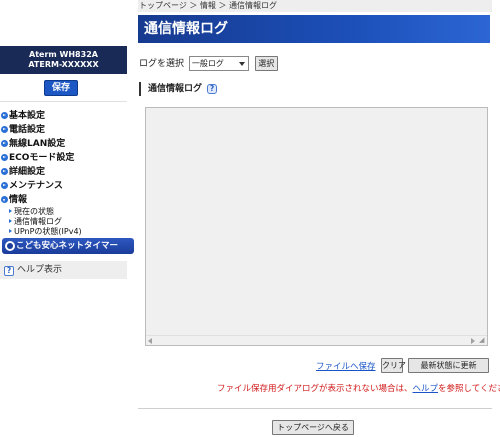  I want to click on page-title: 通信情報ログ, so click(314, 29).